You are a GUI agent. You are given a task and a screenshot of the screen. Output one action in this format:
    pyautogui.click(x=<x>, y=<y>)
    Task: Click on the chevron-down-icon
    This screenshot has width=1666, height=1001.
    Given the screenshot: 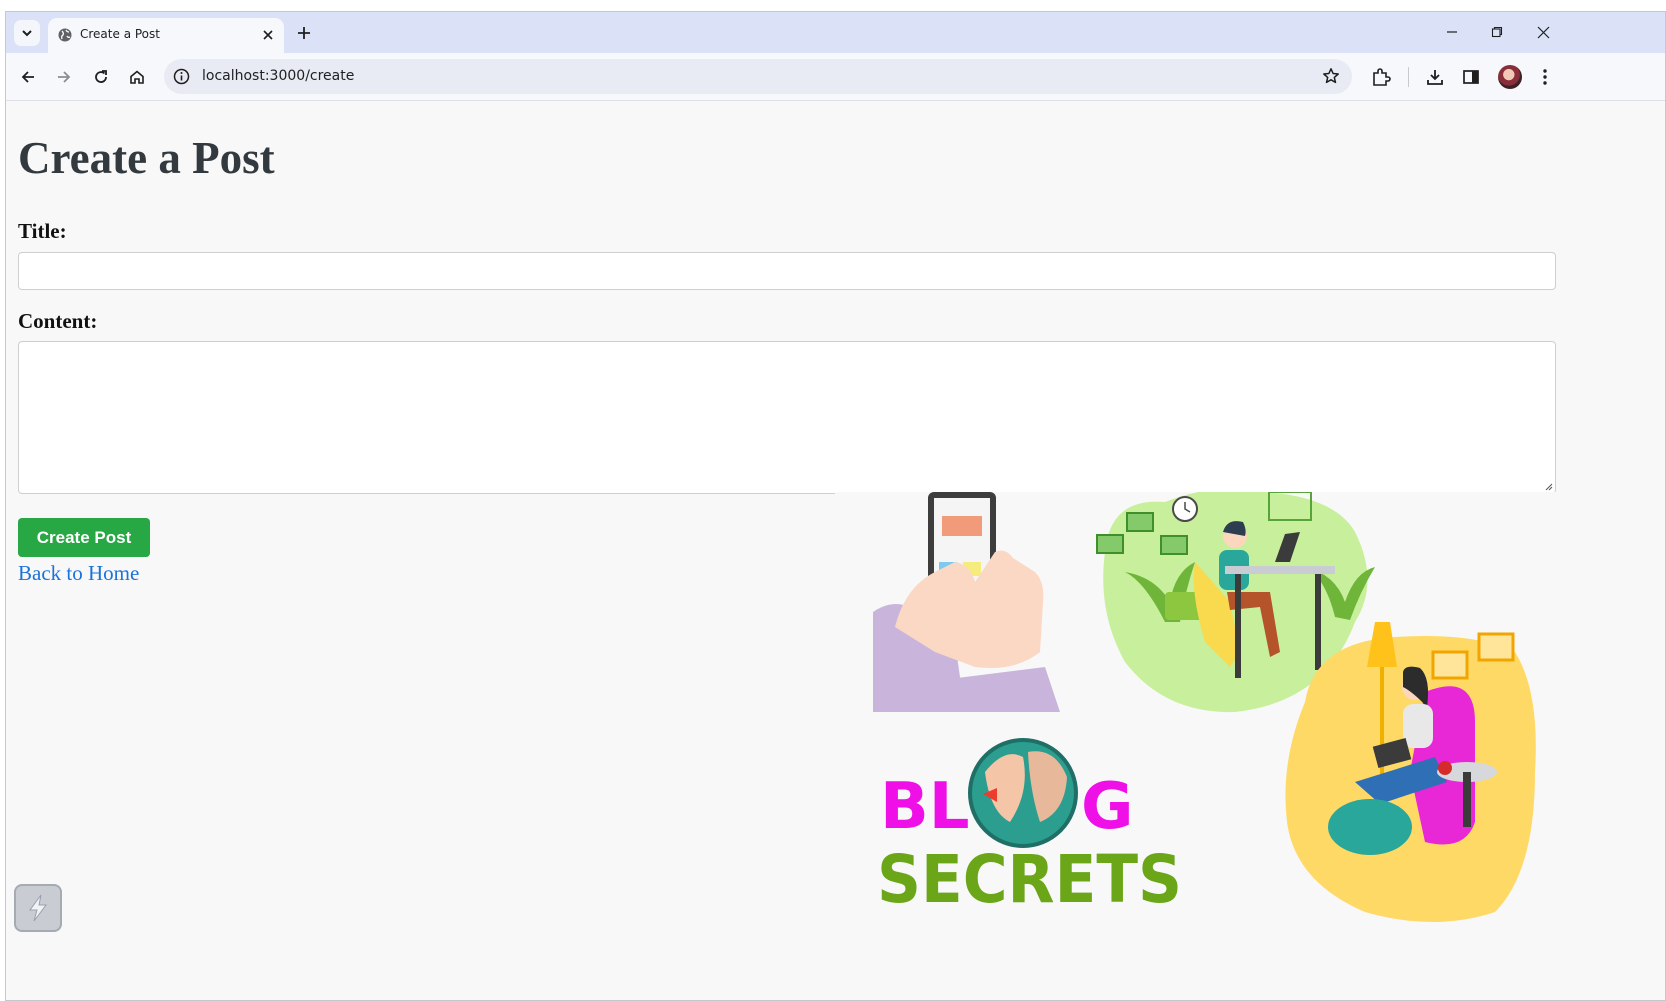 What is the action you would take?
    pyautogui.click(x=27, y=33)
    